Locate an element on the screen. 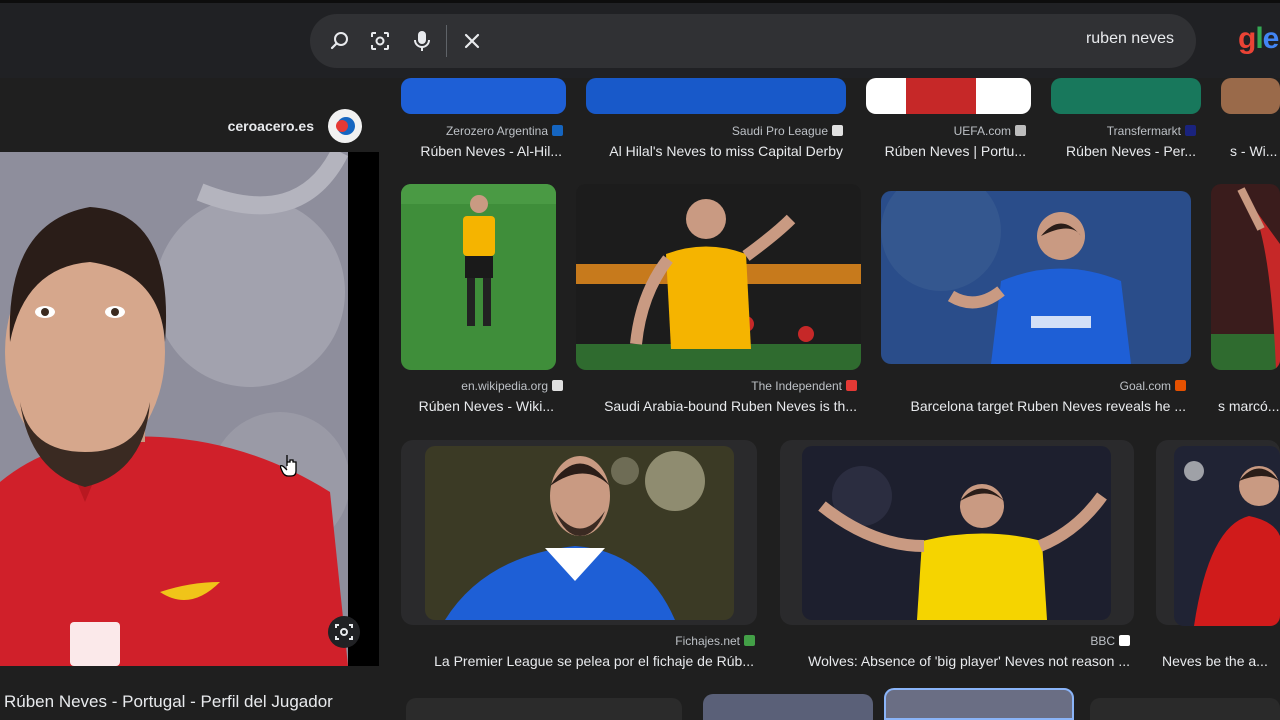  result-source: The Independent is located at coordinates (804, 386).